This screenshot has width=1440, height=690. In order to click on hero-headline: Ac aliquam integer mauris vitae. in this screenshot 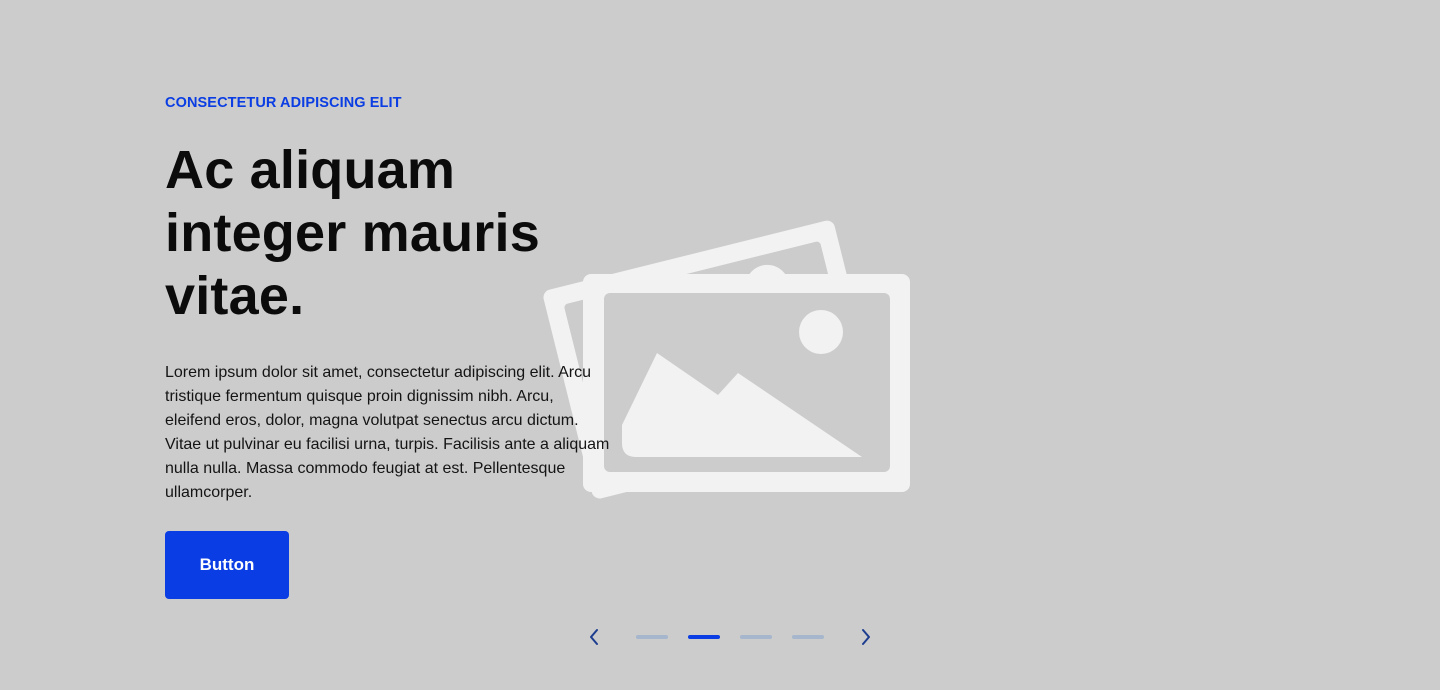, I will do `click(352, 233)`.